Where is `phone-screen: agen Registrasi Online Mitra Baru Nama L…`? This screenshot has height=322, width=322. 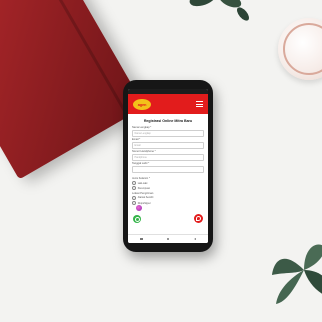
phone-screen: agen Registrasi Online Mitra Baru Nama L… is located at coordinates (168, 166).